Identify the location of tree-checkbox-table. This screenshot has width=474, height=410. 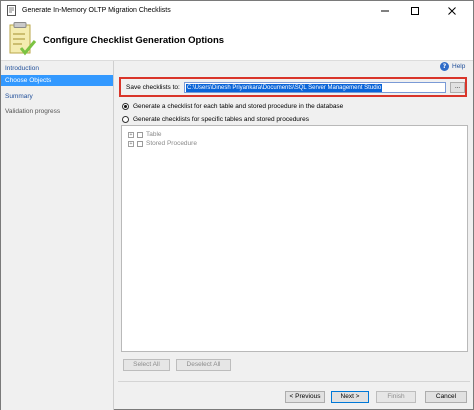
(140, 134).